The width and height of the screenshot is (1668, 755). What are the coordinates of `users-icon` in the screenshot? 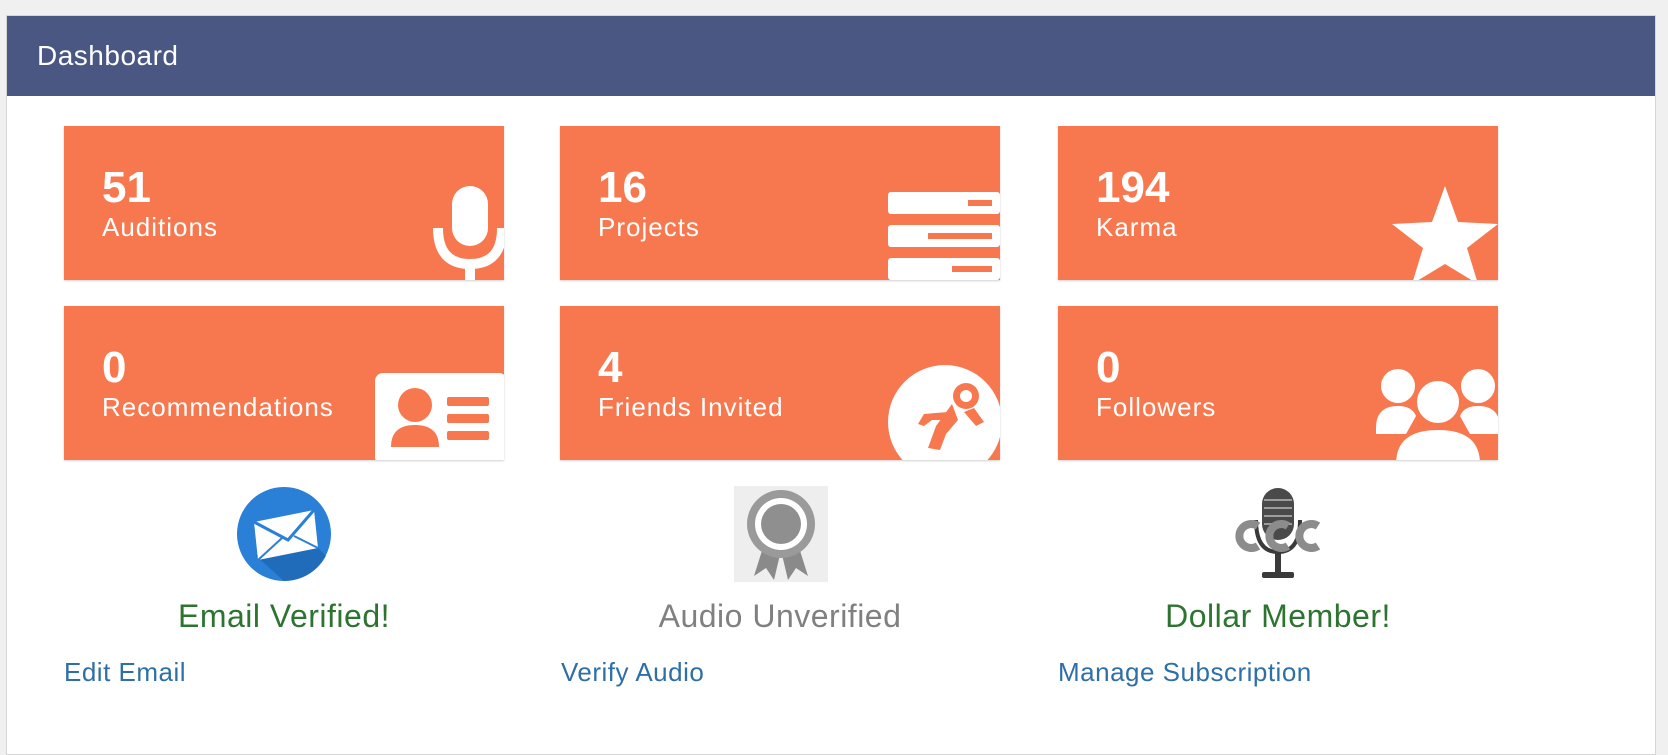 It's located at (1437, 414).